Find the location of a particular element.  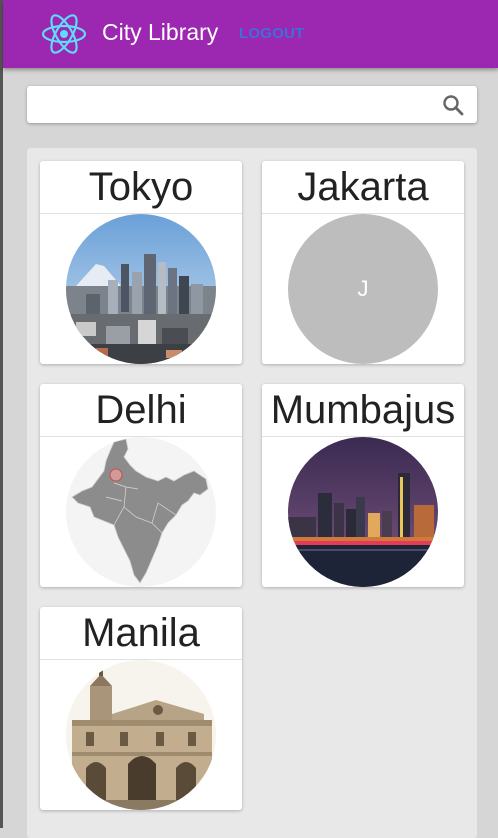

city-image-mumbajus is located at coordinates (363, 512).